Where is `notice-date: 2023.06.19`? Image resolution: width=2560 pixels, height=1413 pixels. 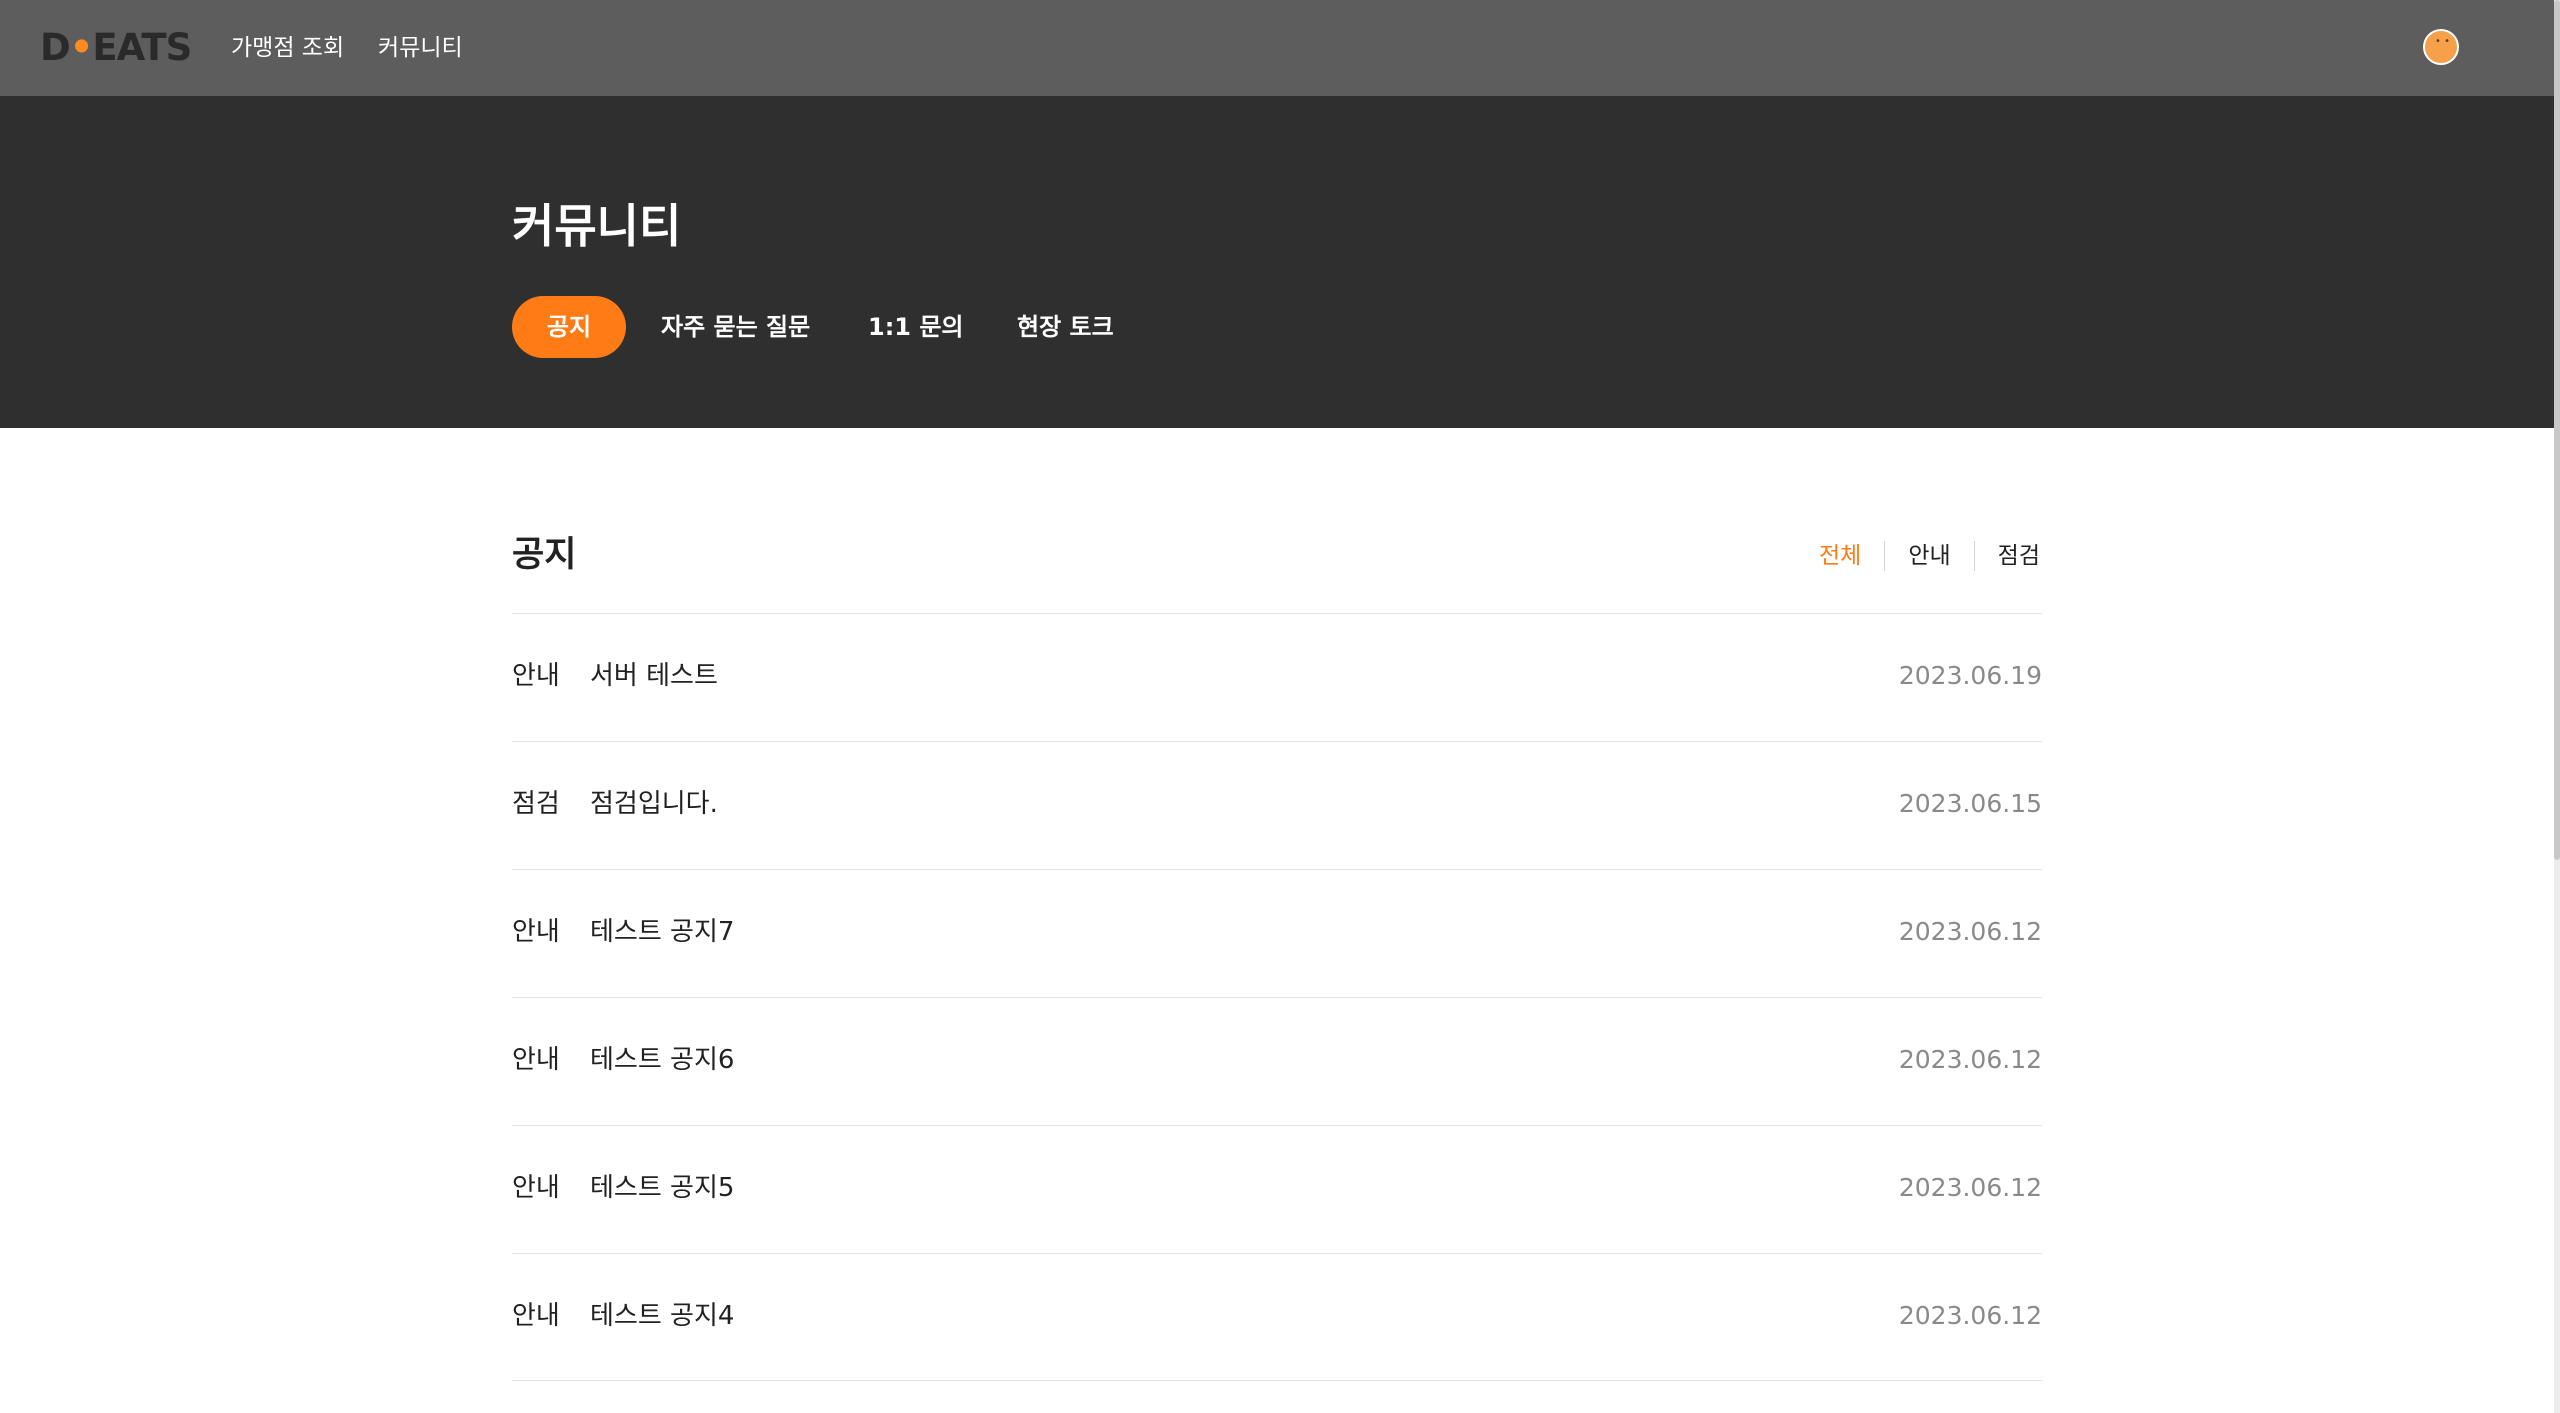 notice-date: 2023.06.19 is located at coordinates (1970, 675).